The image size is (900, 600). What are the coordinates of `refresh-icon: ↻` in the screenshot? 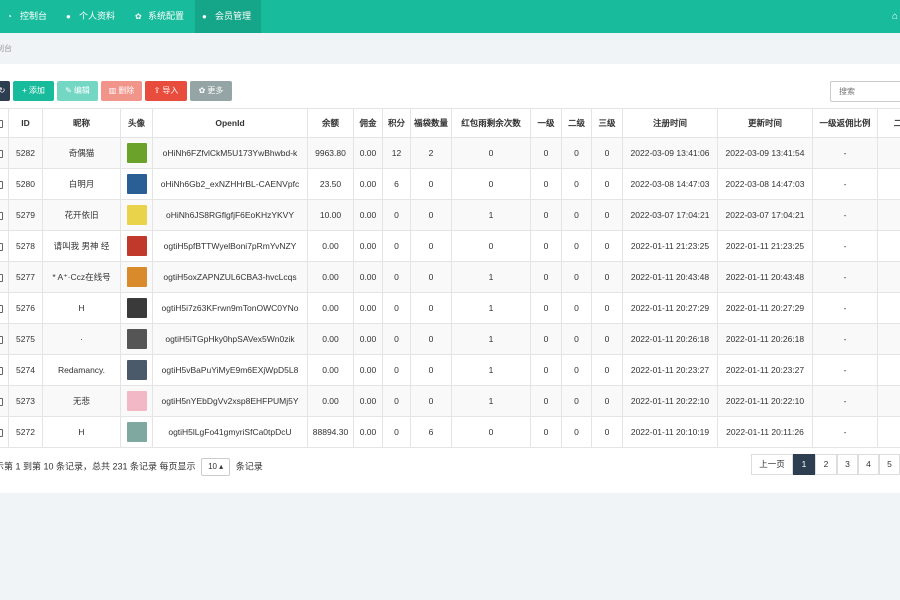 It's located at (3, 90).